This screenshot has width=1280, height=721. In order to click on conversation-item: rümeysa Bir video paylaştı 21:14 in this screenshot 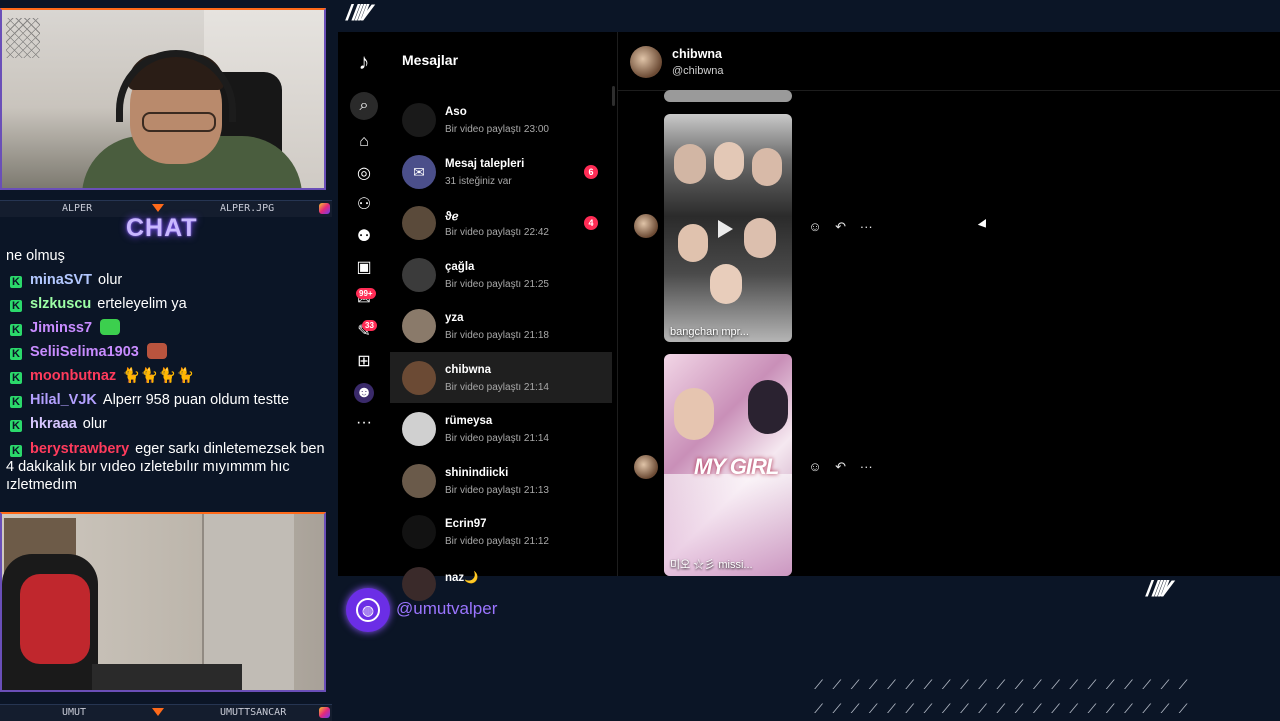, I will do `click(501, 428)`.